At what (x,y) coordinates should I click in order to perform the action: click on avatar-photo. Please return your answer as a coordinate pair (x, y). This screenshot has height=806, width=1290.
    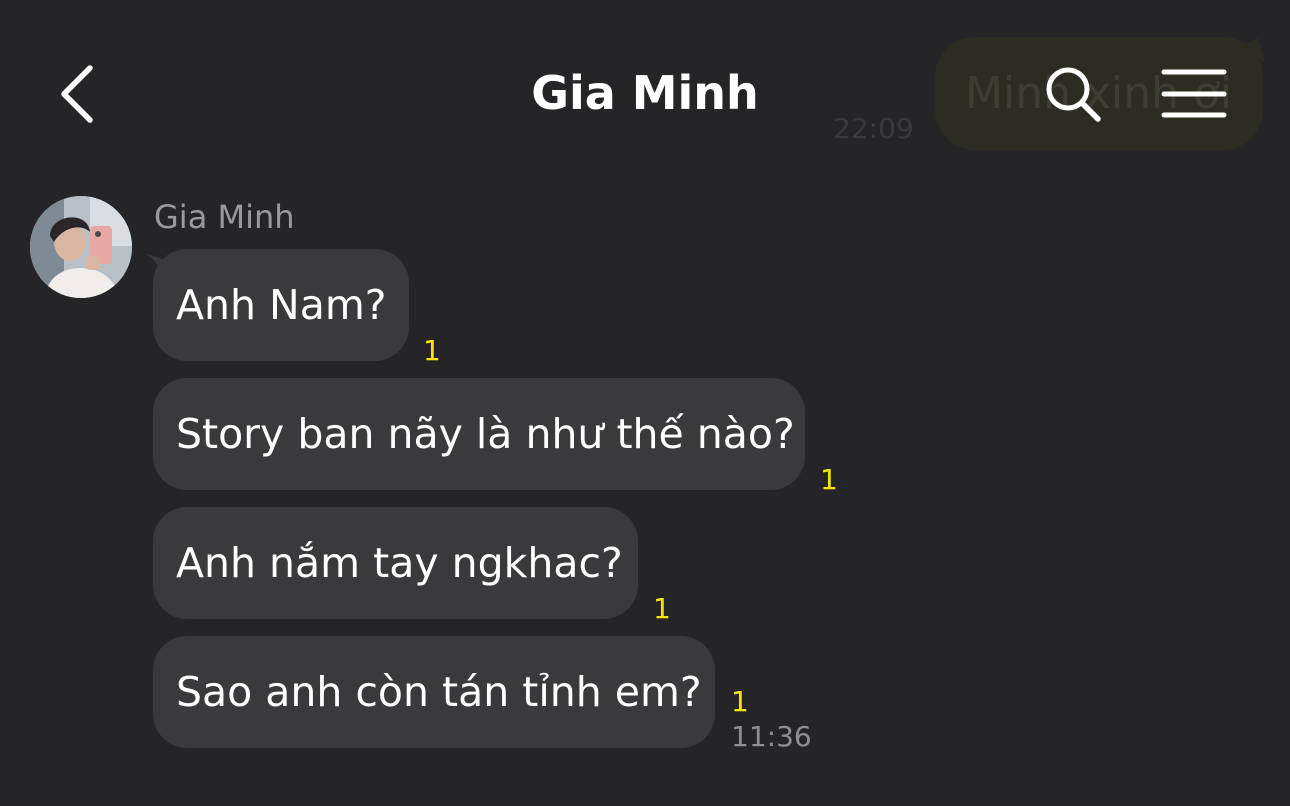
    Looking at the image, I should click on (81, 247).